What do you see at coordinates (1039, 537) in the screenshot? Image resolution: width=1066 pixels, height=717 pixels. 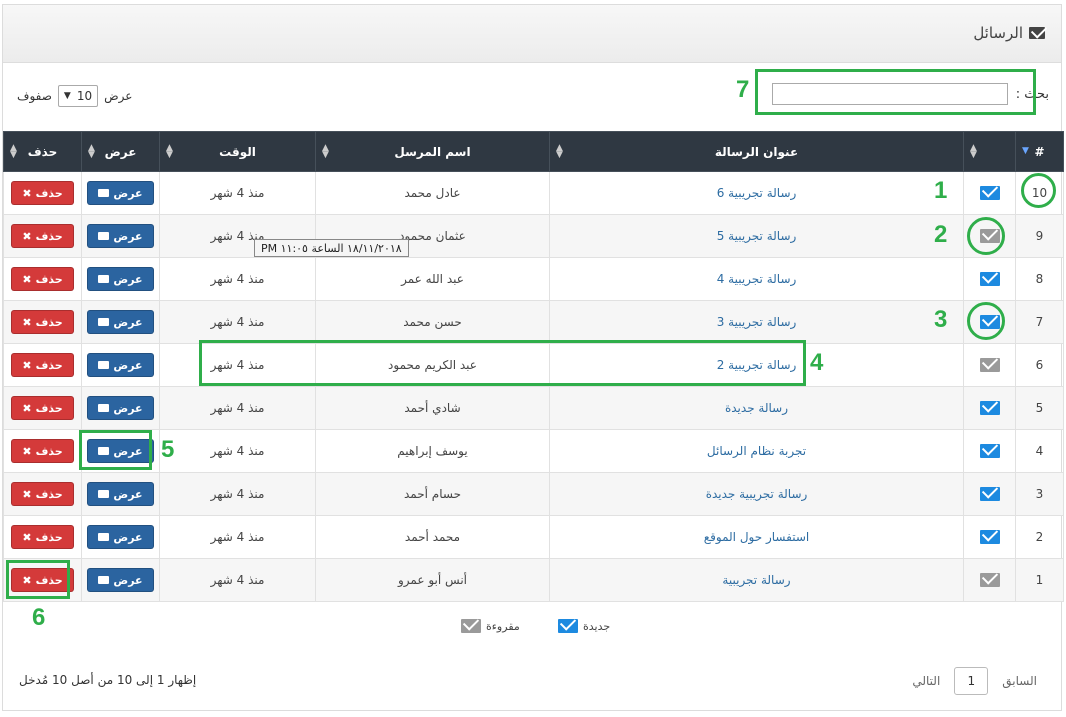 I see `row-id: 2` at bounding box center [1039, 537].